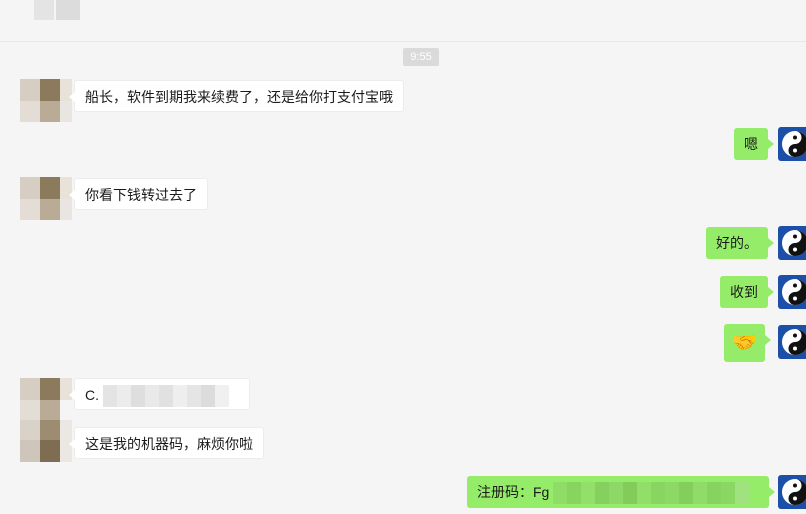  I want to click on message-bubble-outgoing: 🤝, so click(747, 343).